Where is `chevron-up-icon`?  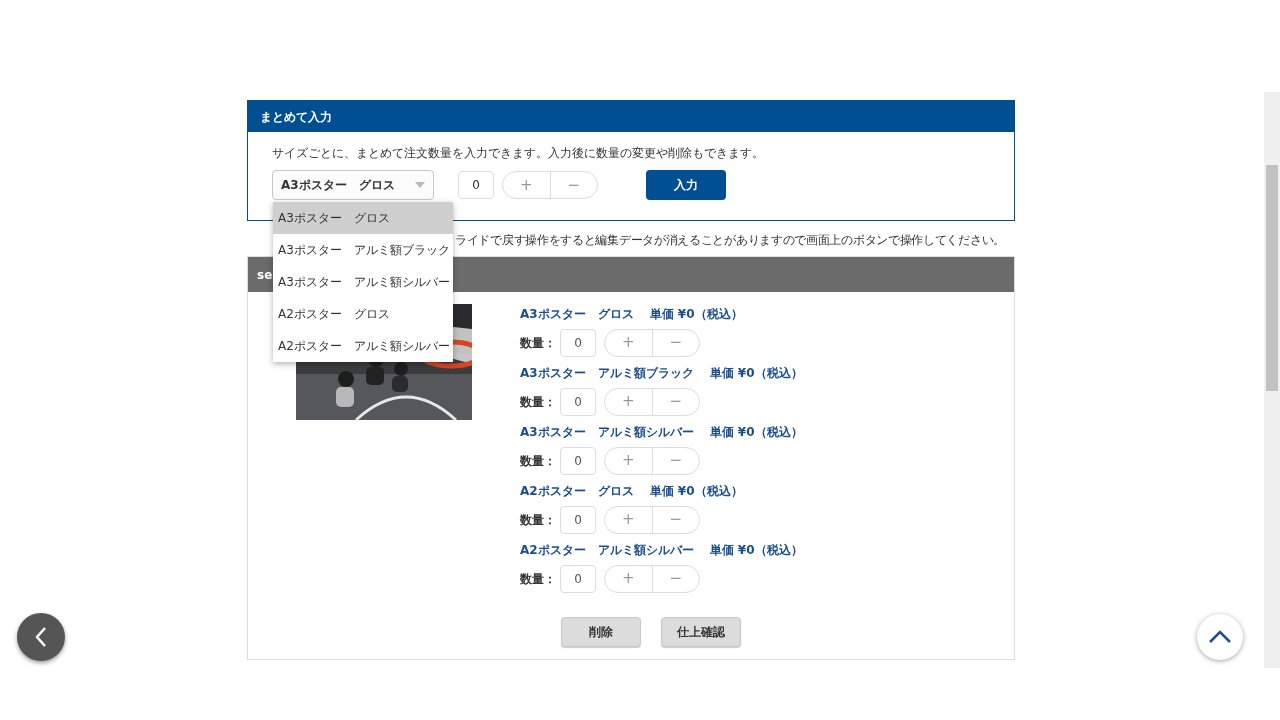 chevron-up-icon is located at coordinates (1220, 637).